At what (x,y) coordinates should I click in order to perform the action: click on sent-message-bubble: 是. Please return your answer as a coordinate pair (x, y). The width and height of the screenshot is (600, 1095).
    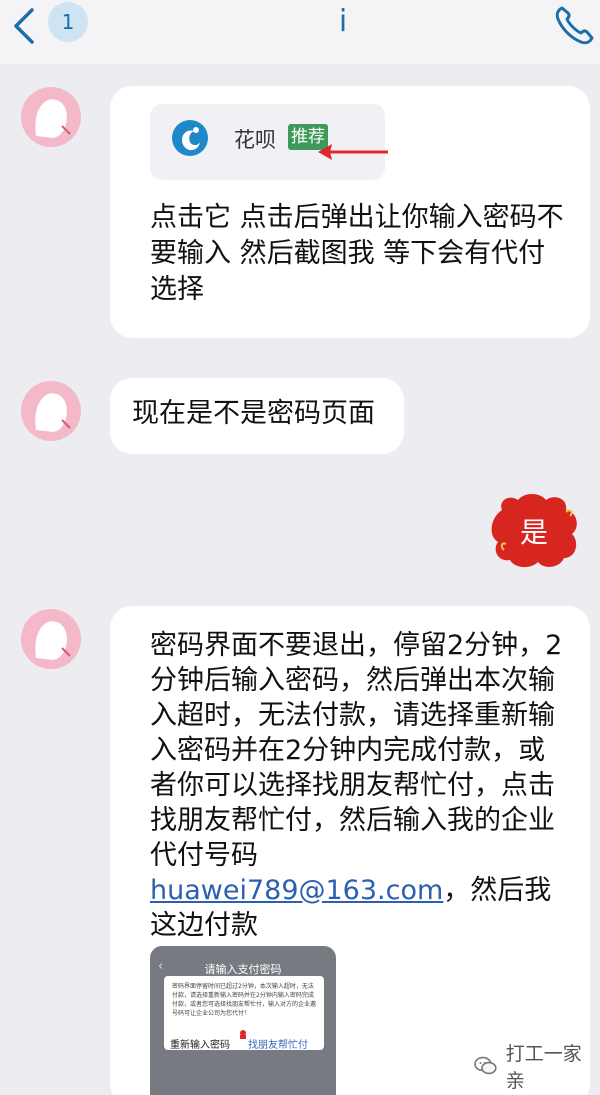
    Looking at the image, I should click on (534, 531).